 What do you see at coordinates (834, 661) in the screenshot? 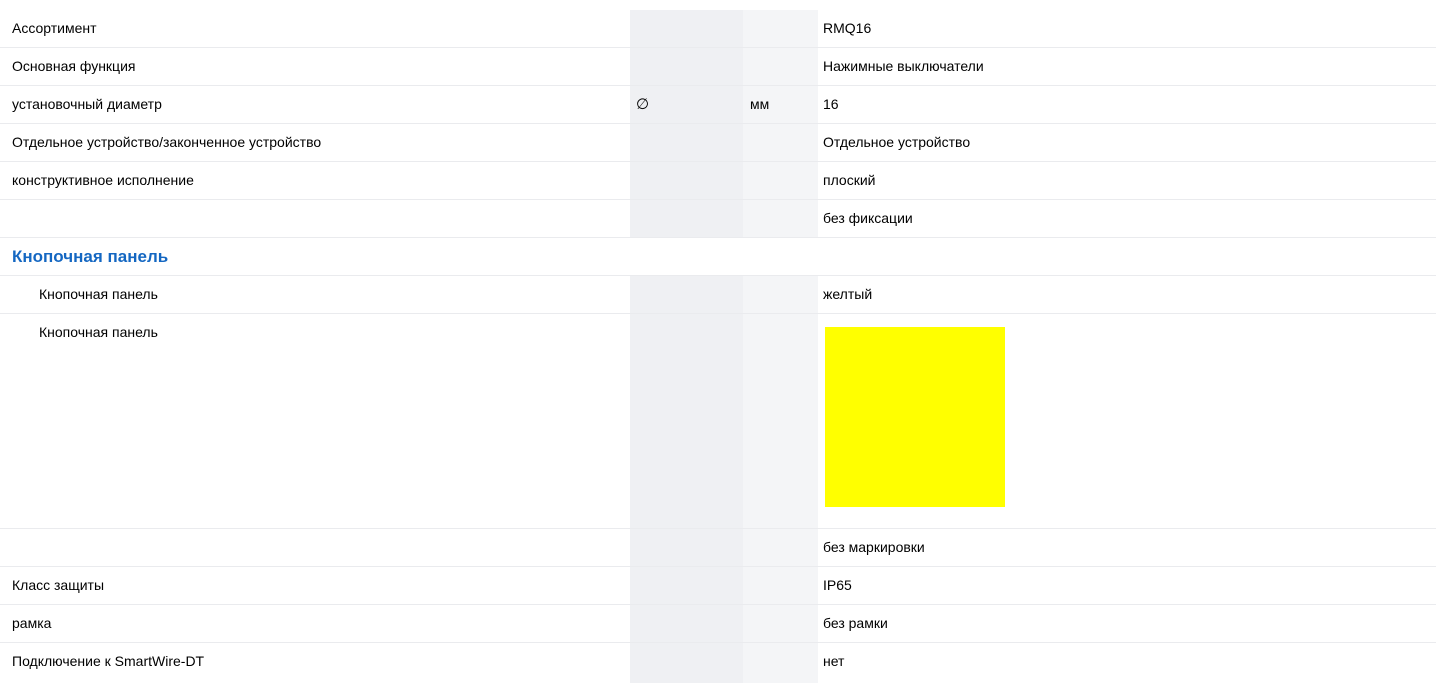
I see `row-value: нет` at bounding box center [834, 661].